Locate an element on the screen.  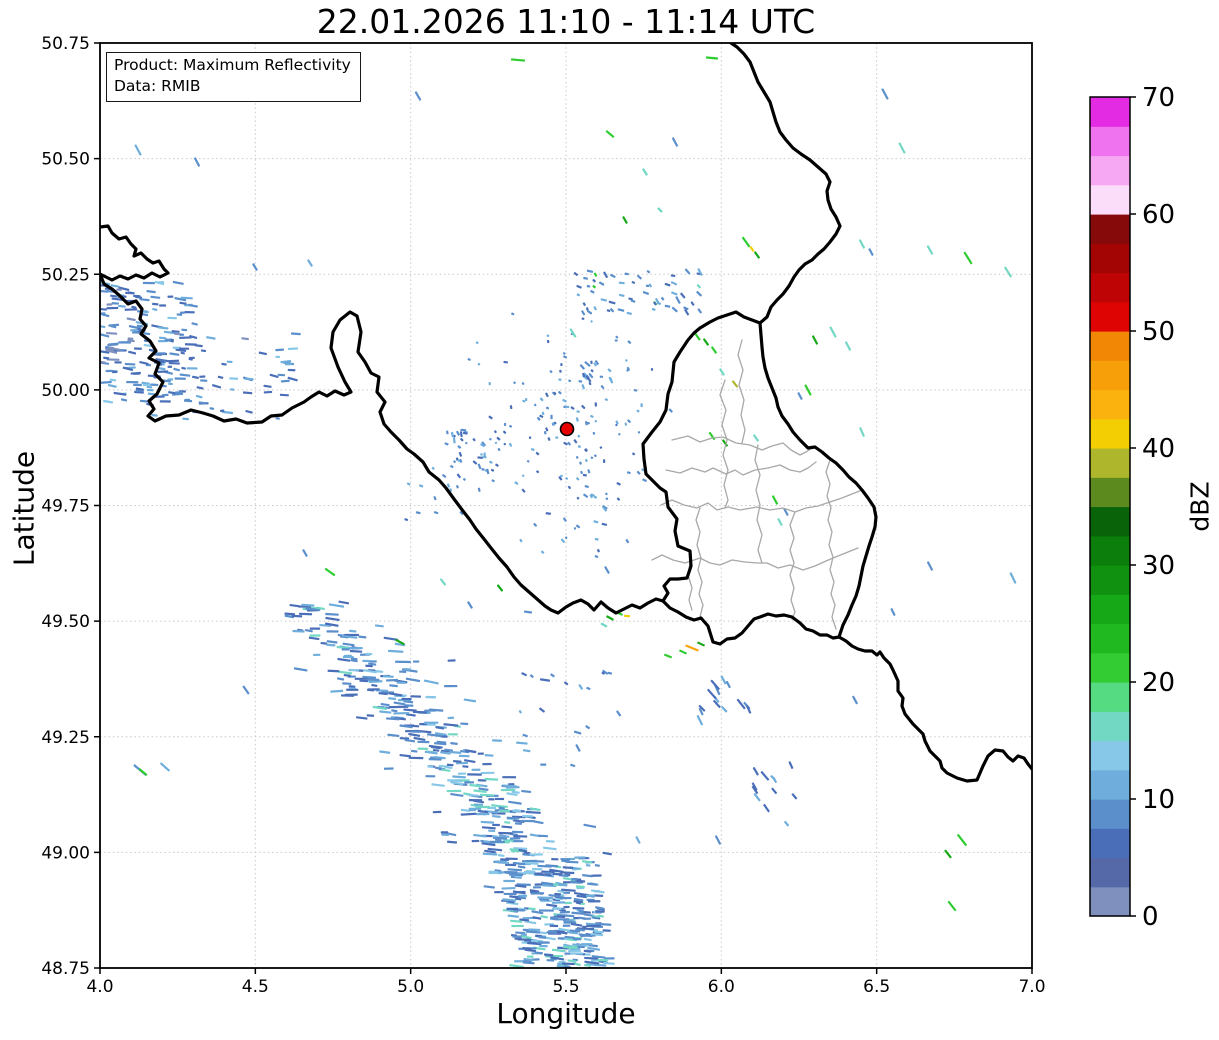
colorbar-tick-label: 30 is located at coordinates (1158, 566).